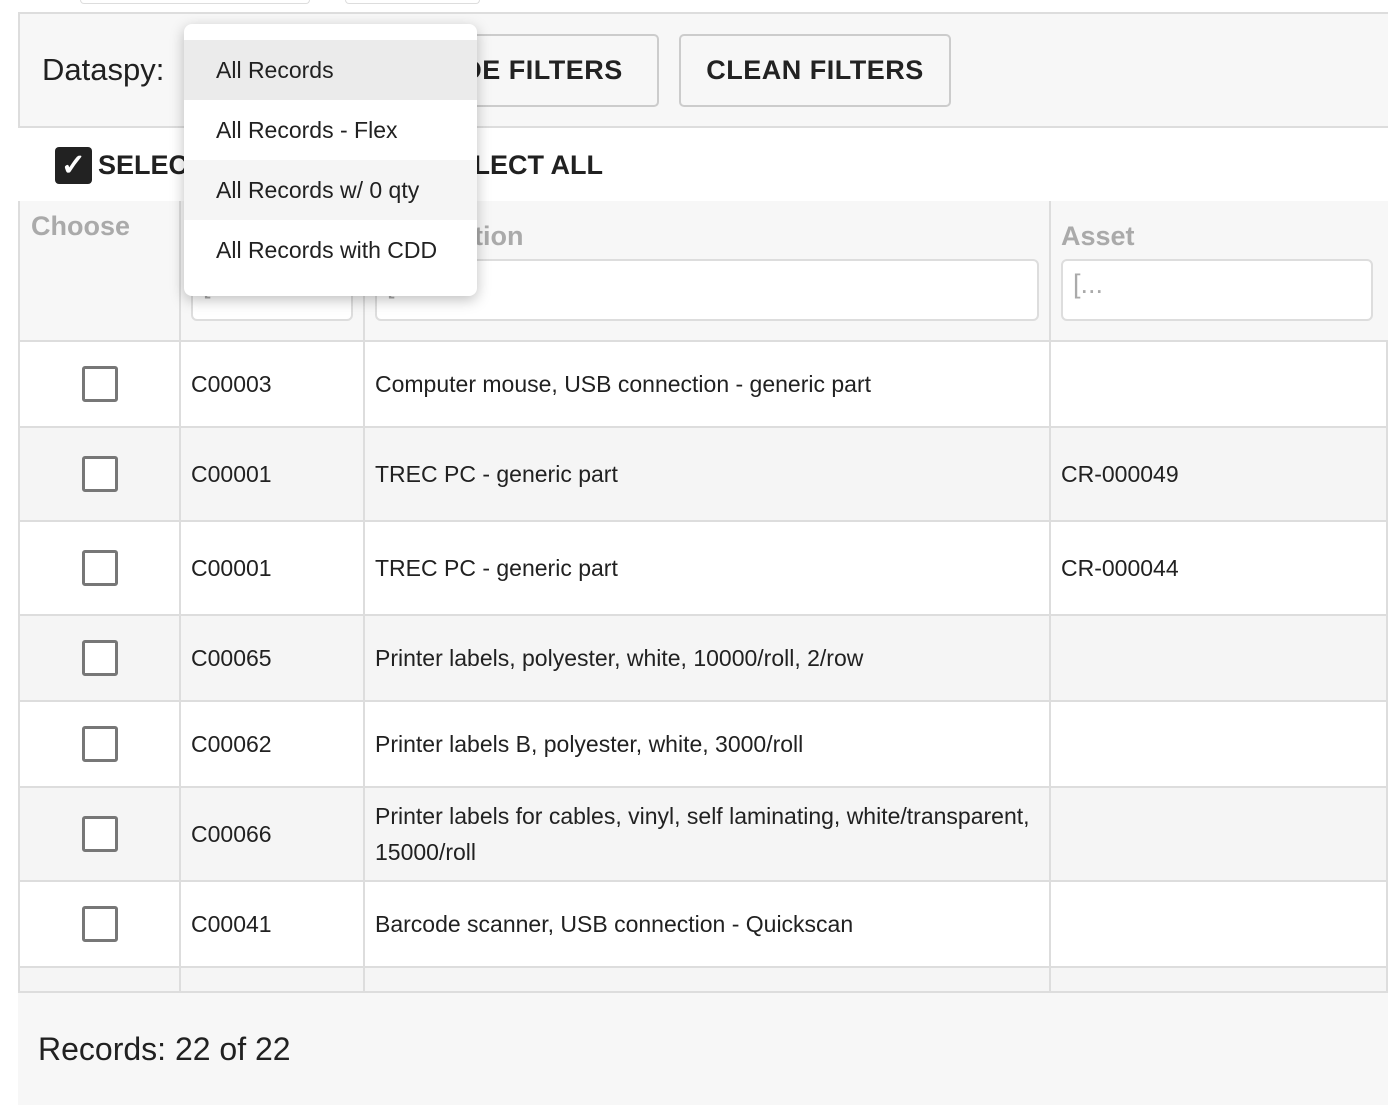 The height and width of the screenshot is (1112, 1388). Describe the element at coordinates (100, 270) in the screenshot. I see `column-choose: Choose` at that location.